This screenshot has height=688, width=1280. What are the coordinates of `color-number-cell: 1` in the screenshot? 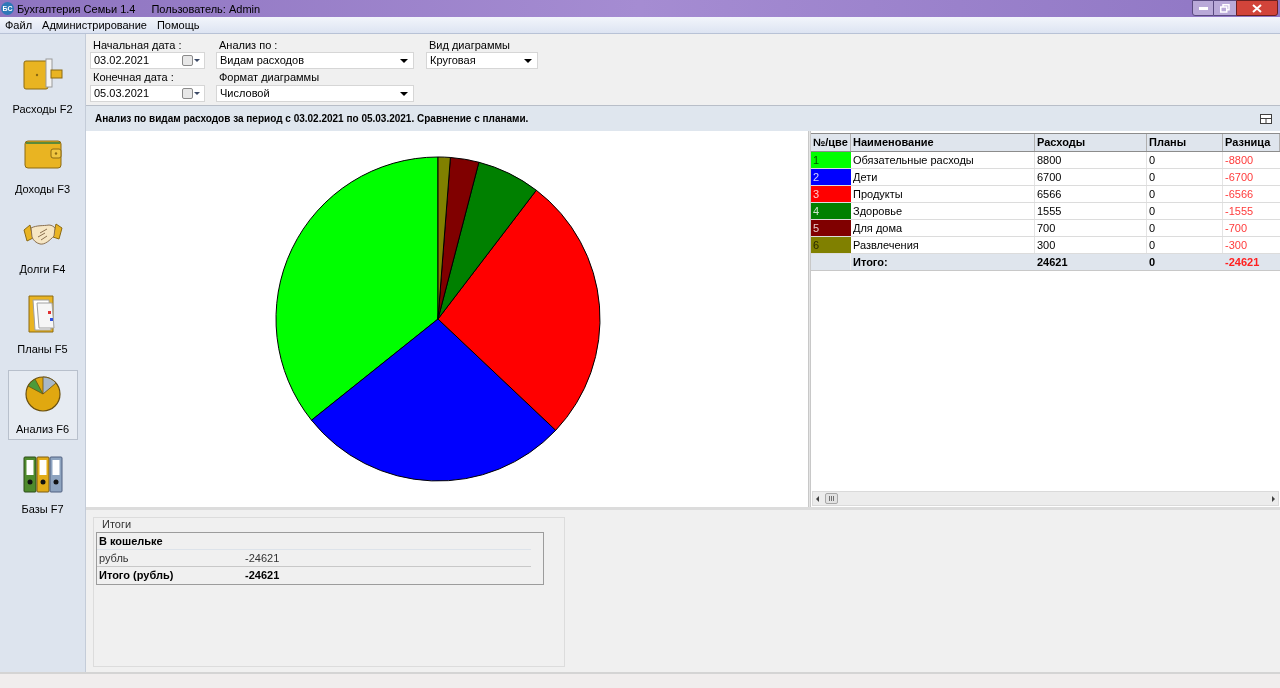 It's located at (831, 160).